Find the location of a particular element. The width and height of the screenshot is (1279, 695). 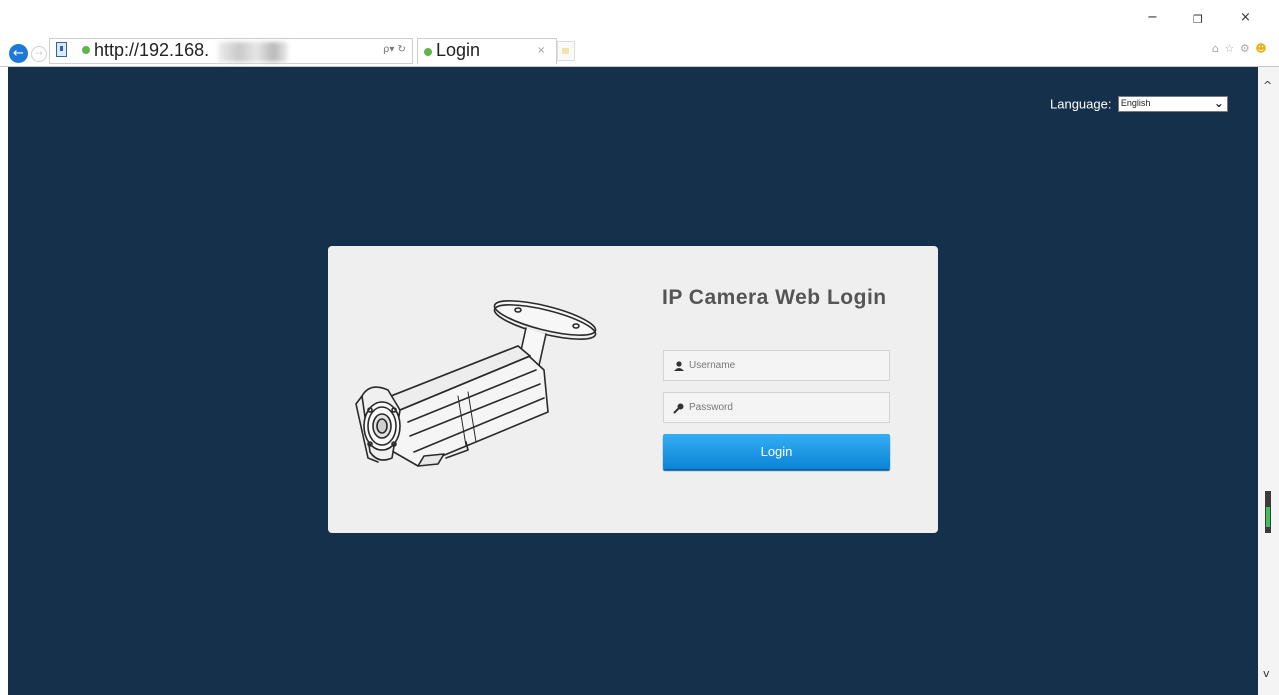

home-icon: ⌂ is located at coordinates (1216, 48).